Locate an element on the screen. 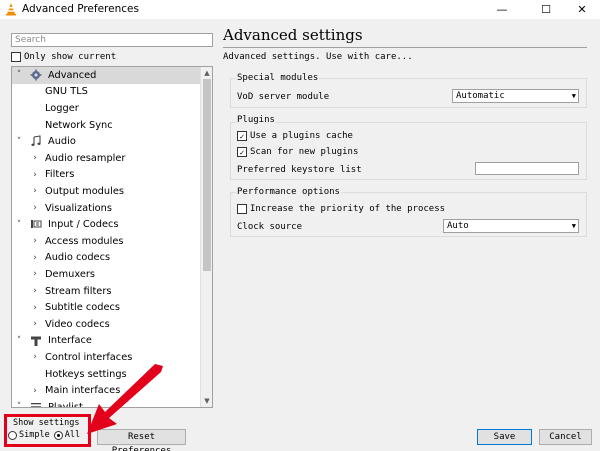 The height and width of the screenshot is (451, 600). show-settings-radios: Simple All is located at coordinates (44, 435).